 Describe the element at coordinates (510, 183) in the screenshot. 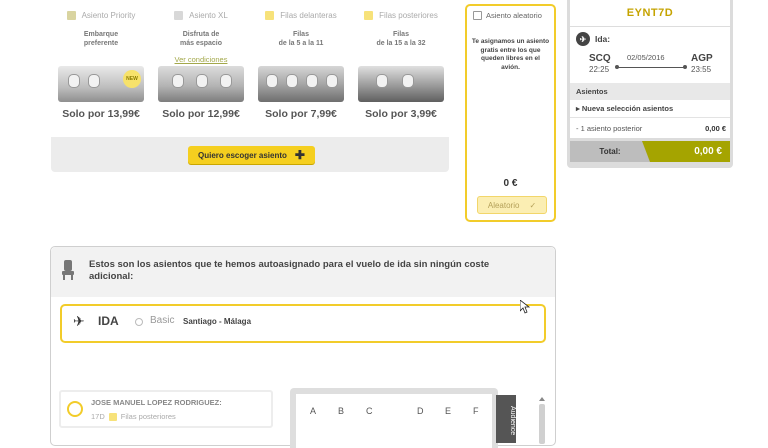

I see `random-price: 0 €` at that location.